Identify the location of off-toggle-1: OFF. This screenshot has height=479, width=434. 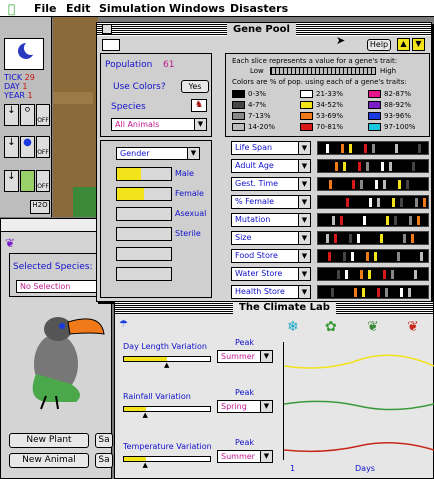
(43, 115).